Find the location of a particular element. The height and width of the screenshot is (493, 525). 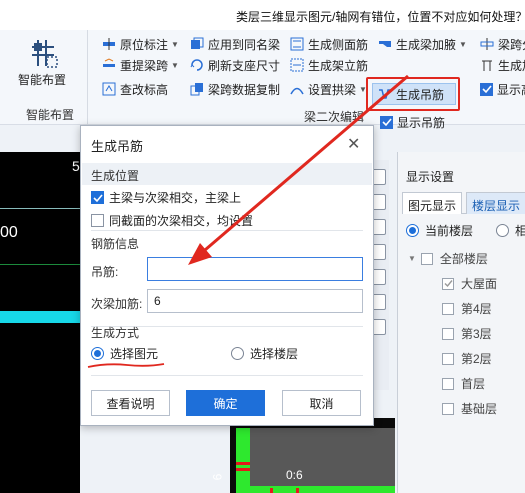

ok-button: 确定 is located at coordinates (225, 403).